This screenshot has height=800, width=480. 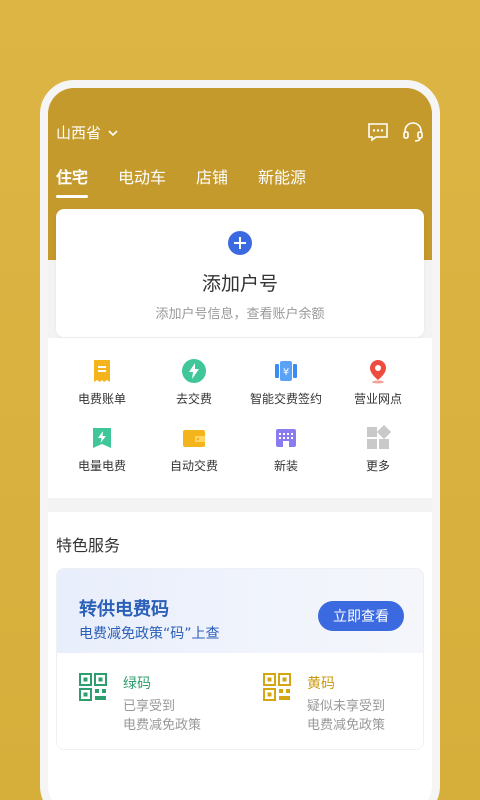 What do you see at coordinates (378, 449) in the screenshot?
I see `grid-item-more: 更多` at bounding box center [378, 449].